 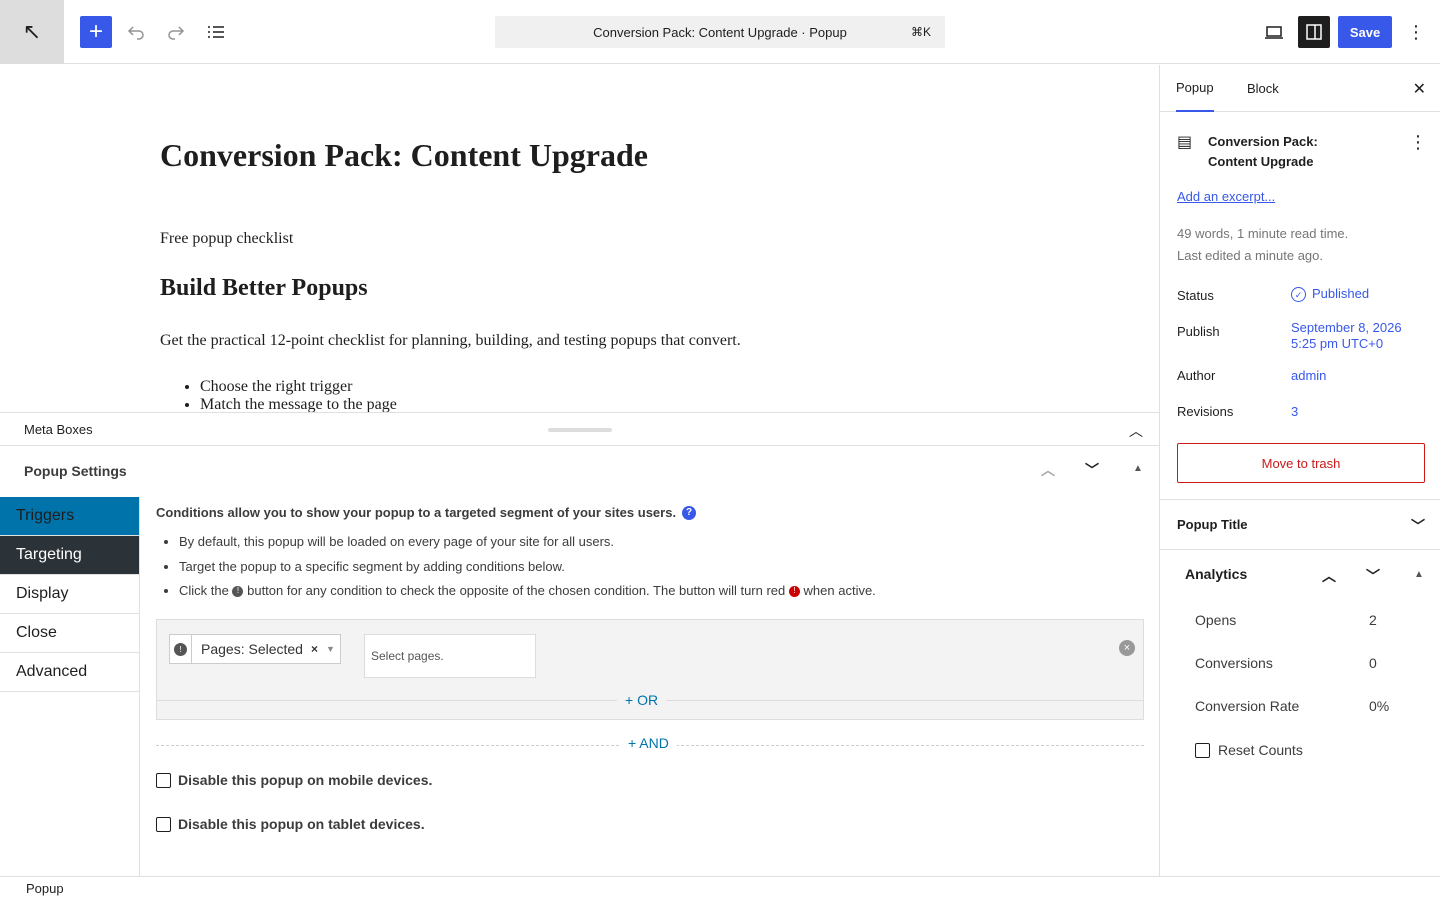 What do you see at coordinates (96, 32) in the screenshot?
I see `add-block-button: +` at bounding box center [96, 32].